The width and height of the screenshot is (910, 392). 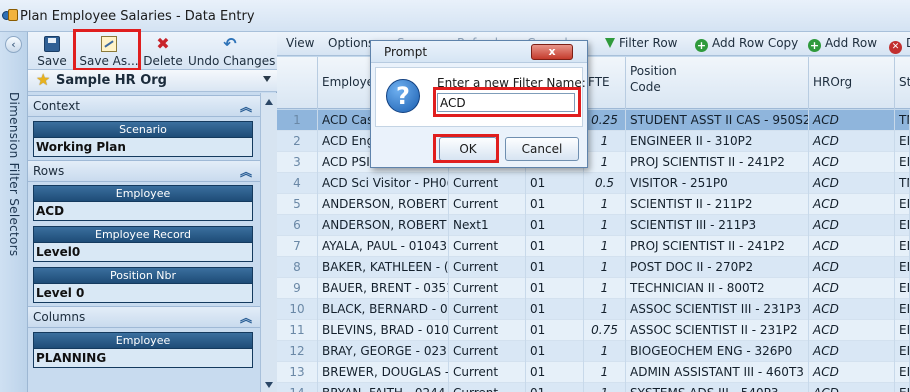 What do you see at coordinates (717, 267) in the screenshot?
I see `cell-position-code: POST DOC II - 270P2` at bounding box center [717, 267].